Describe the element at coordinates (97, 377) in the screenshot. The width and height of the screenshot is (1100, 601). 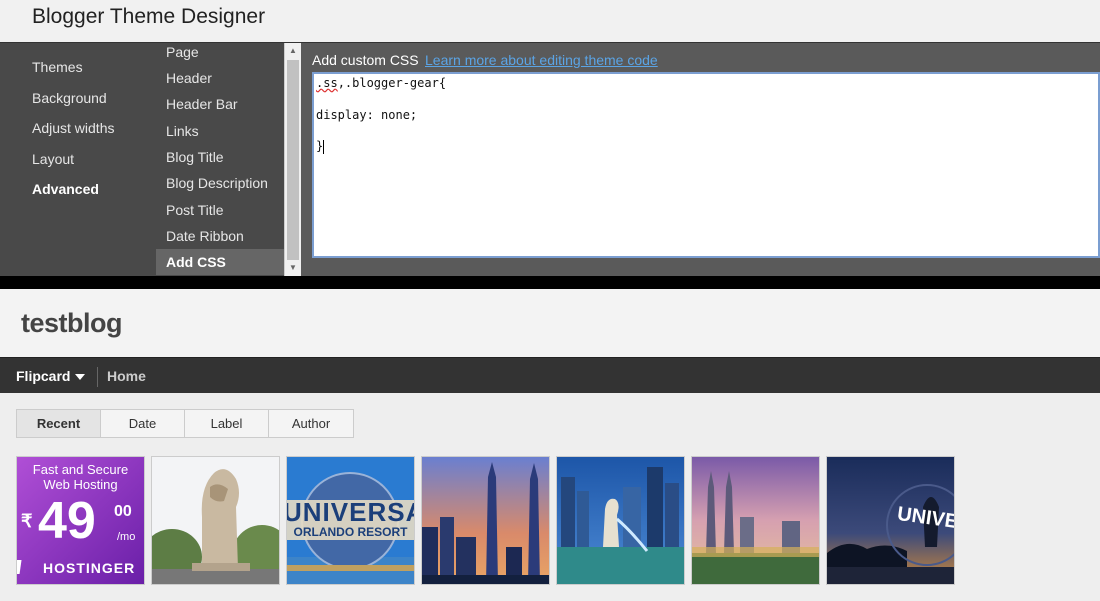
I see `nav-divider` at that location.